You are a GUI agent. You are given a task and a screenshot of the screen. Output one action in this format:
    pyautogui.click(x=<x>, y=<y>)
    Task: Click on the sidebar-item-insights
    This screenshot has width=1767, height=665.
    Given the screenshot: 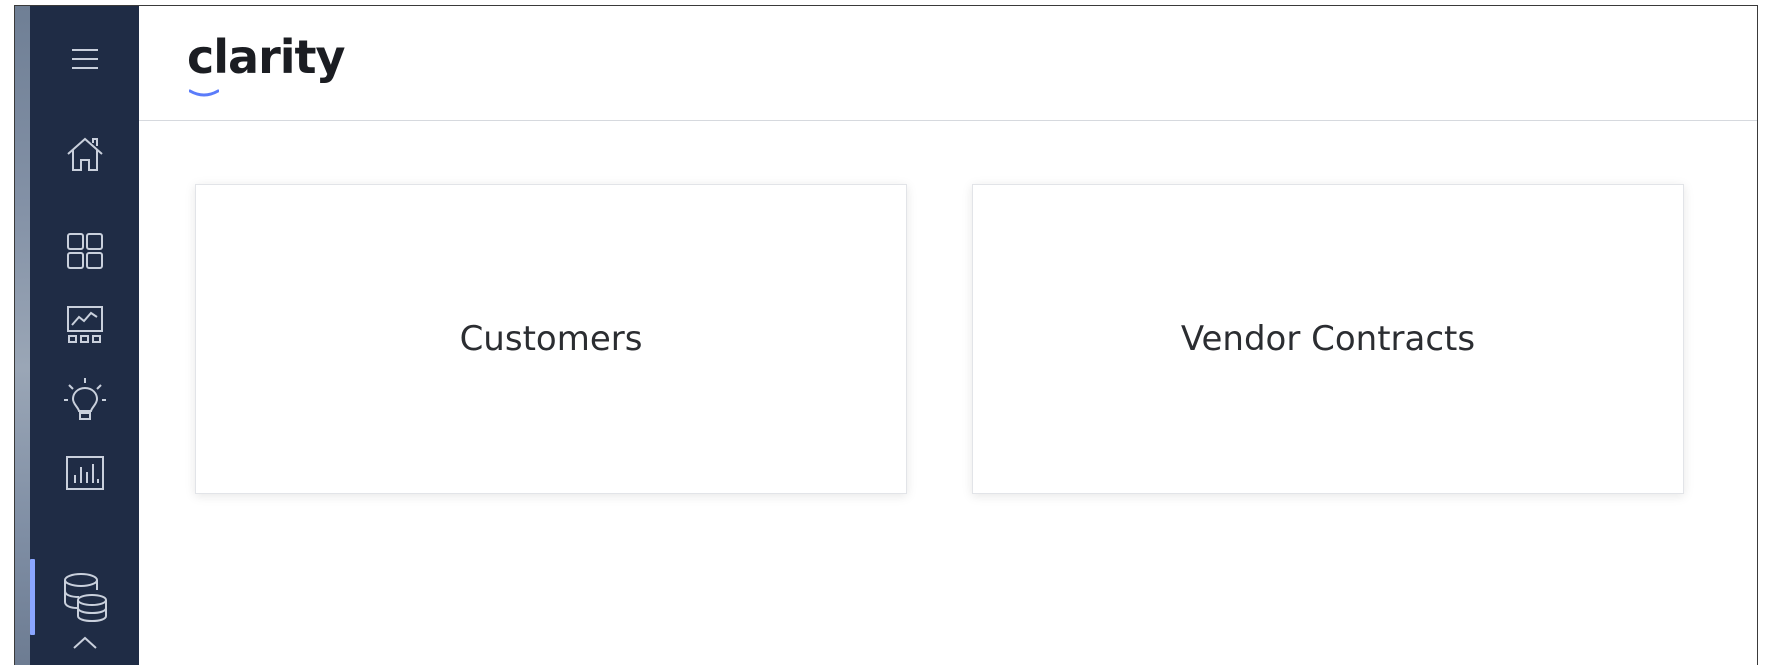 What is the action you would take?
    pyautogui.click(x=84, y=399)
    